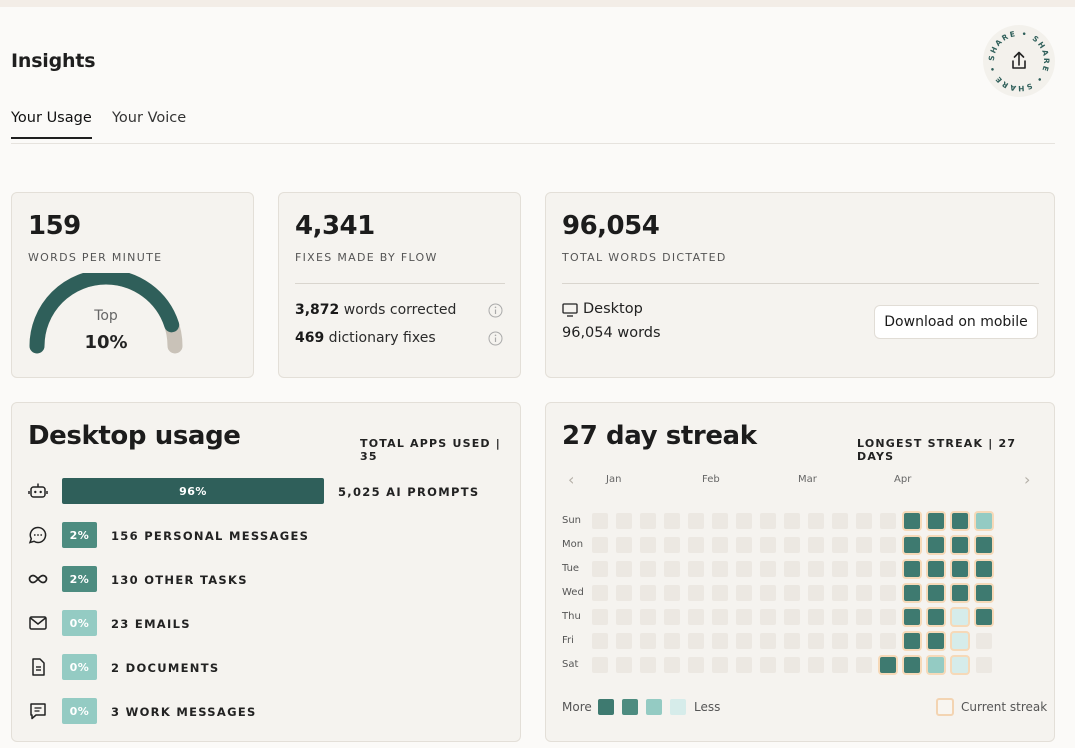 The width and height of the screenshot is (1075, 748). Describe the element at coordinates (707, 707) in the screenshot. I see `legend-less: Less` at that location.